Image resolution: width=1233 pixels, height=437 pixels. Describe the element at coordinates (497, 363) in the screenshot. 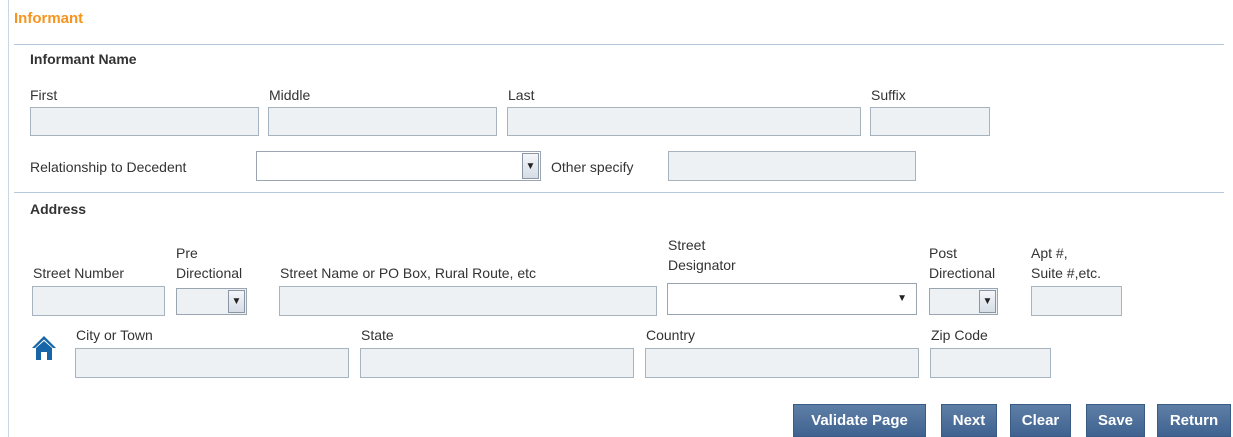

I see `state-input` at that location.